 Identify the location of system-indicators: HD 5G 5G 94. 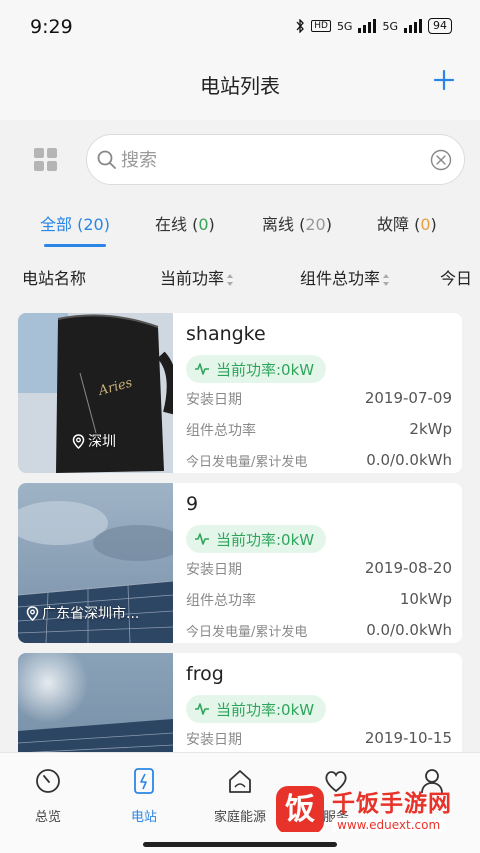
(373, 26).